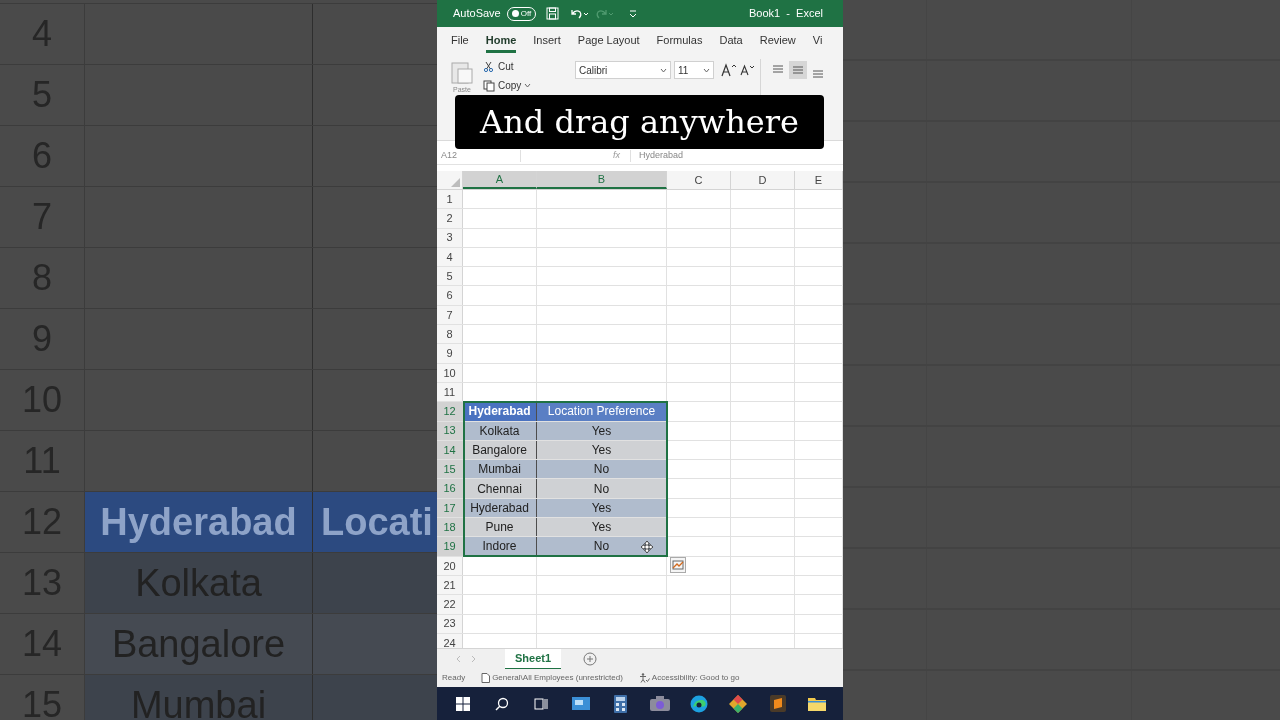 The image size is (1280, 720). What do you see at coordinates (450, 411) in the screenshot?
I see `row-header: 12` at bounding box center [450, 411].